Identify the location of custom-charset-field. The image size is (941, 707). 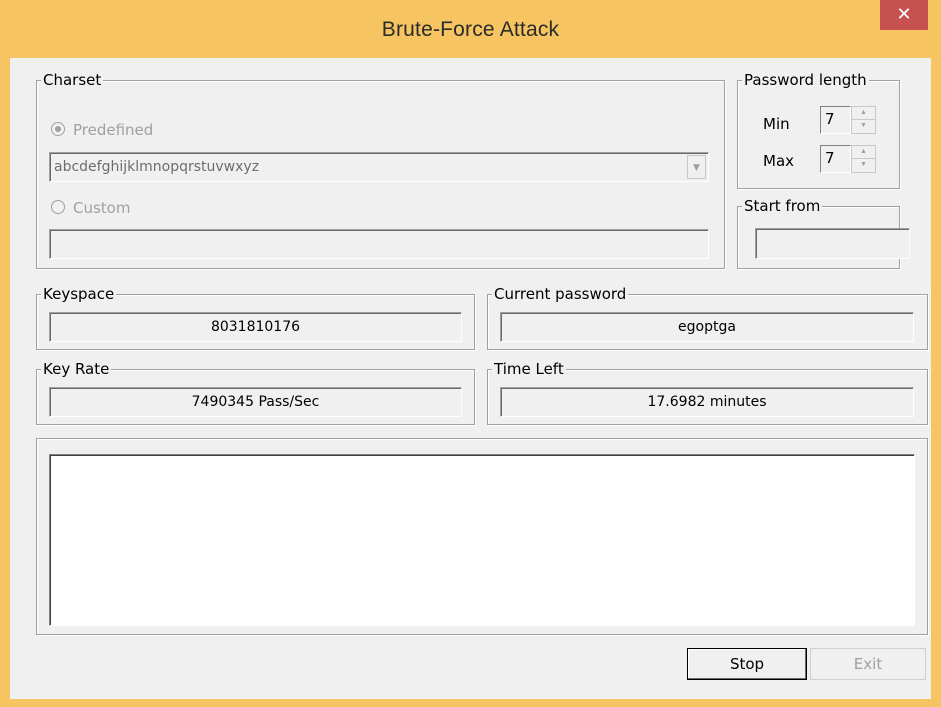
(379, 244).